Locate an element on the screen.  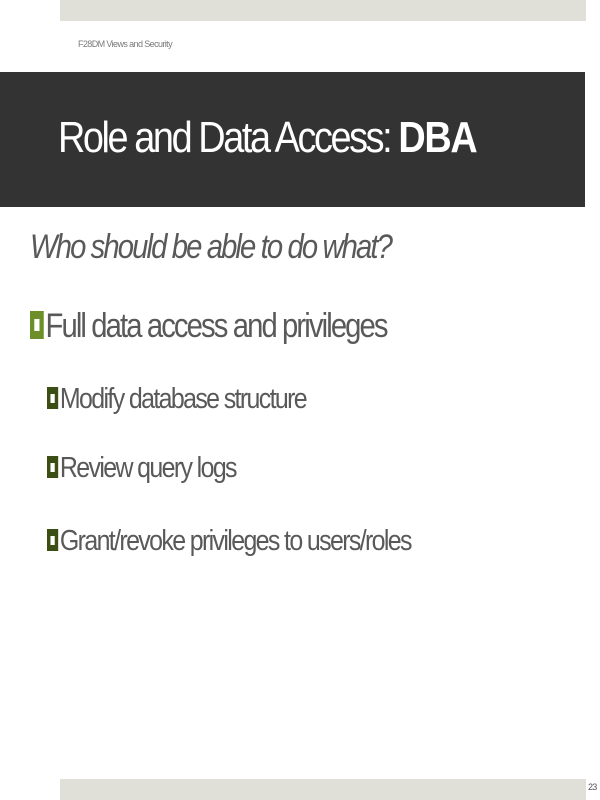
slide-header-label: F28DM Views and Security is located at coordinates (125, 44).